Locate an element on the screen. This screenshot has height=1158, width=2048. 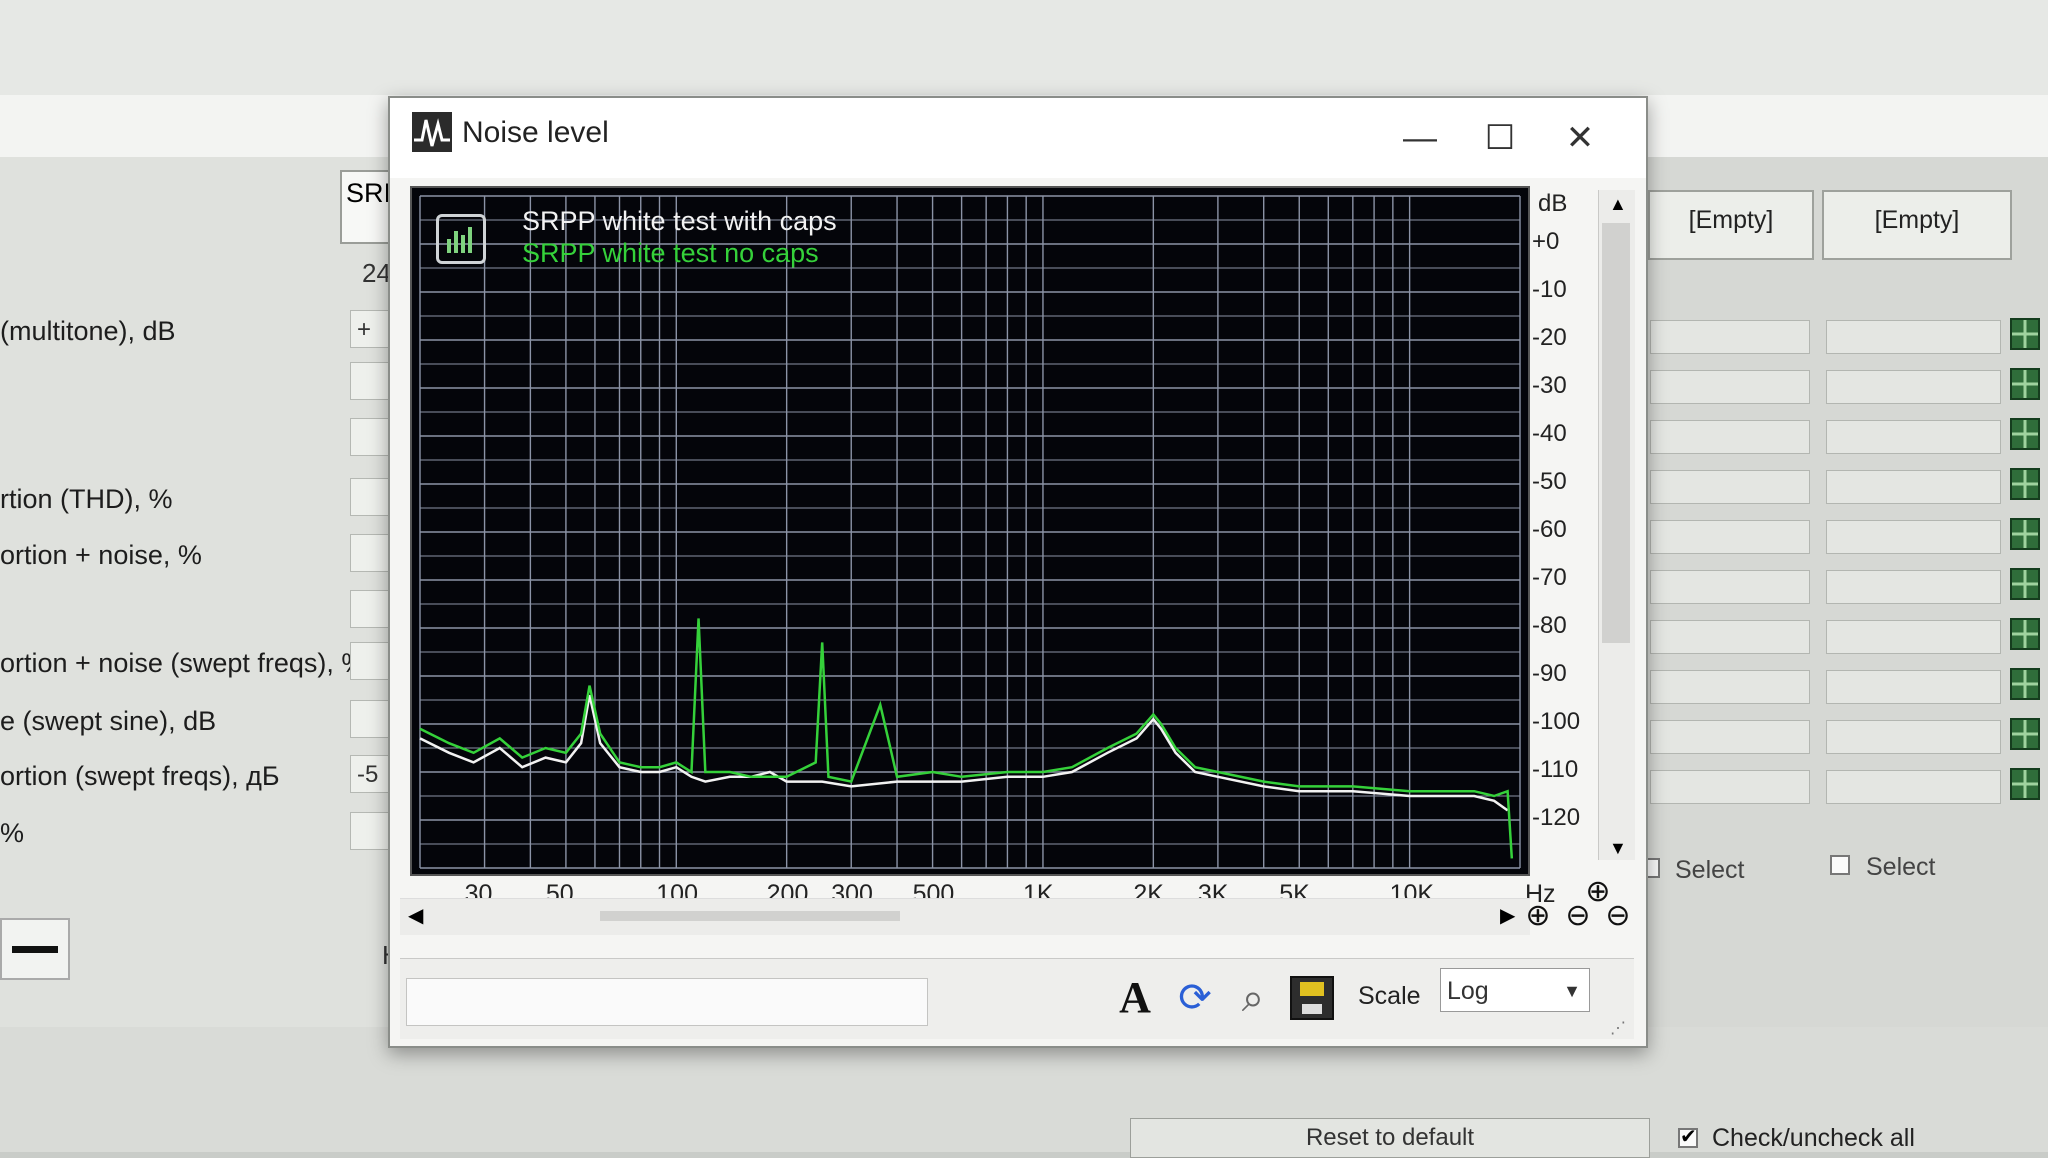
y-tick-label: -60 is located at coordinates (1549, 529).